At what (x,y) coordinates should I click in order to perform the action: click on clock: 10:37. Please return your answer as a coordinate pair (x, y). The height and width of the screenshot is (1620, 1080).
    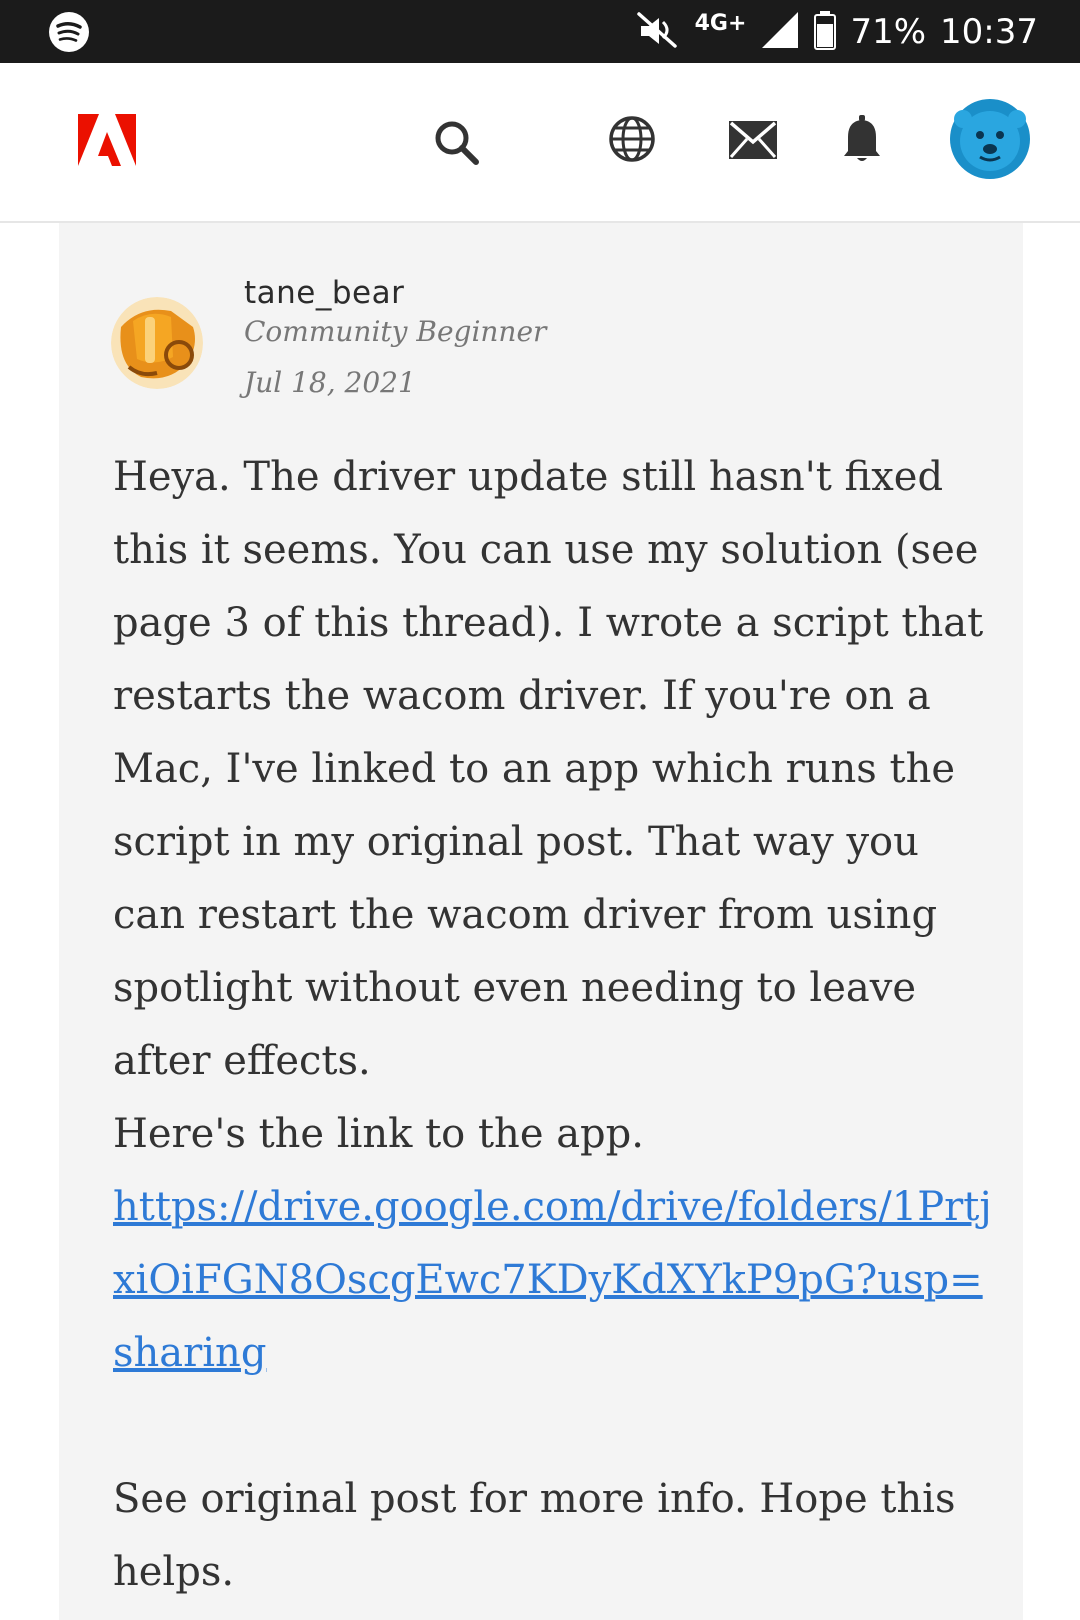
    Looking at the image, I should click on (989, 31).